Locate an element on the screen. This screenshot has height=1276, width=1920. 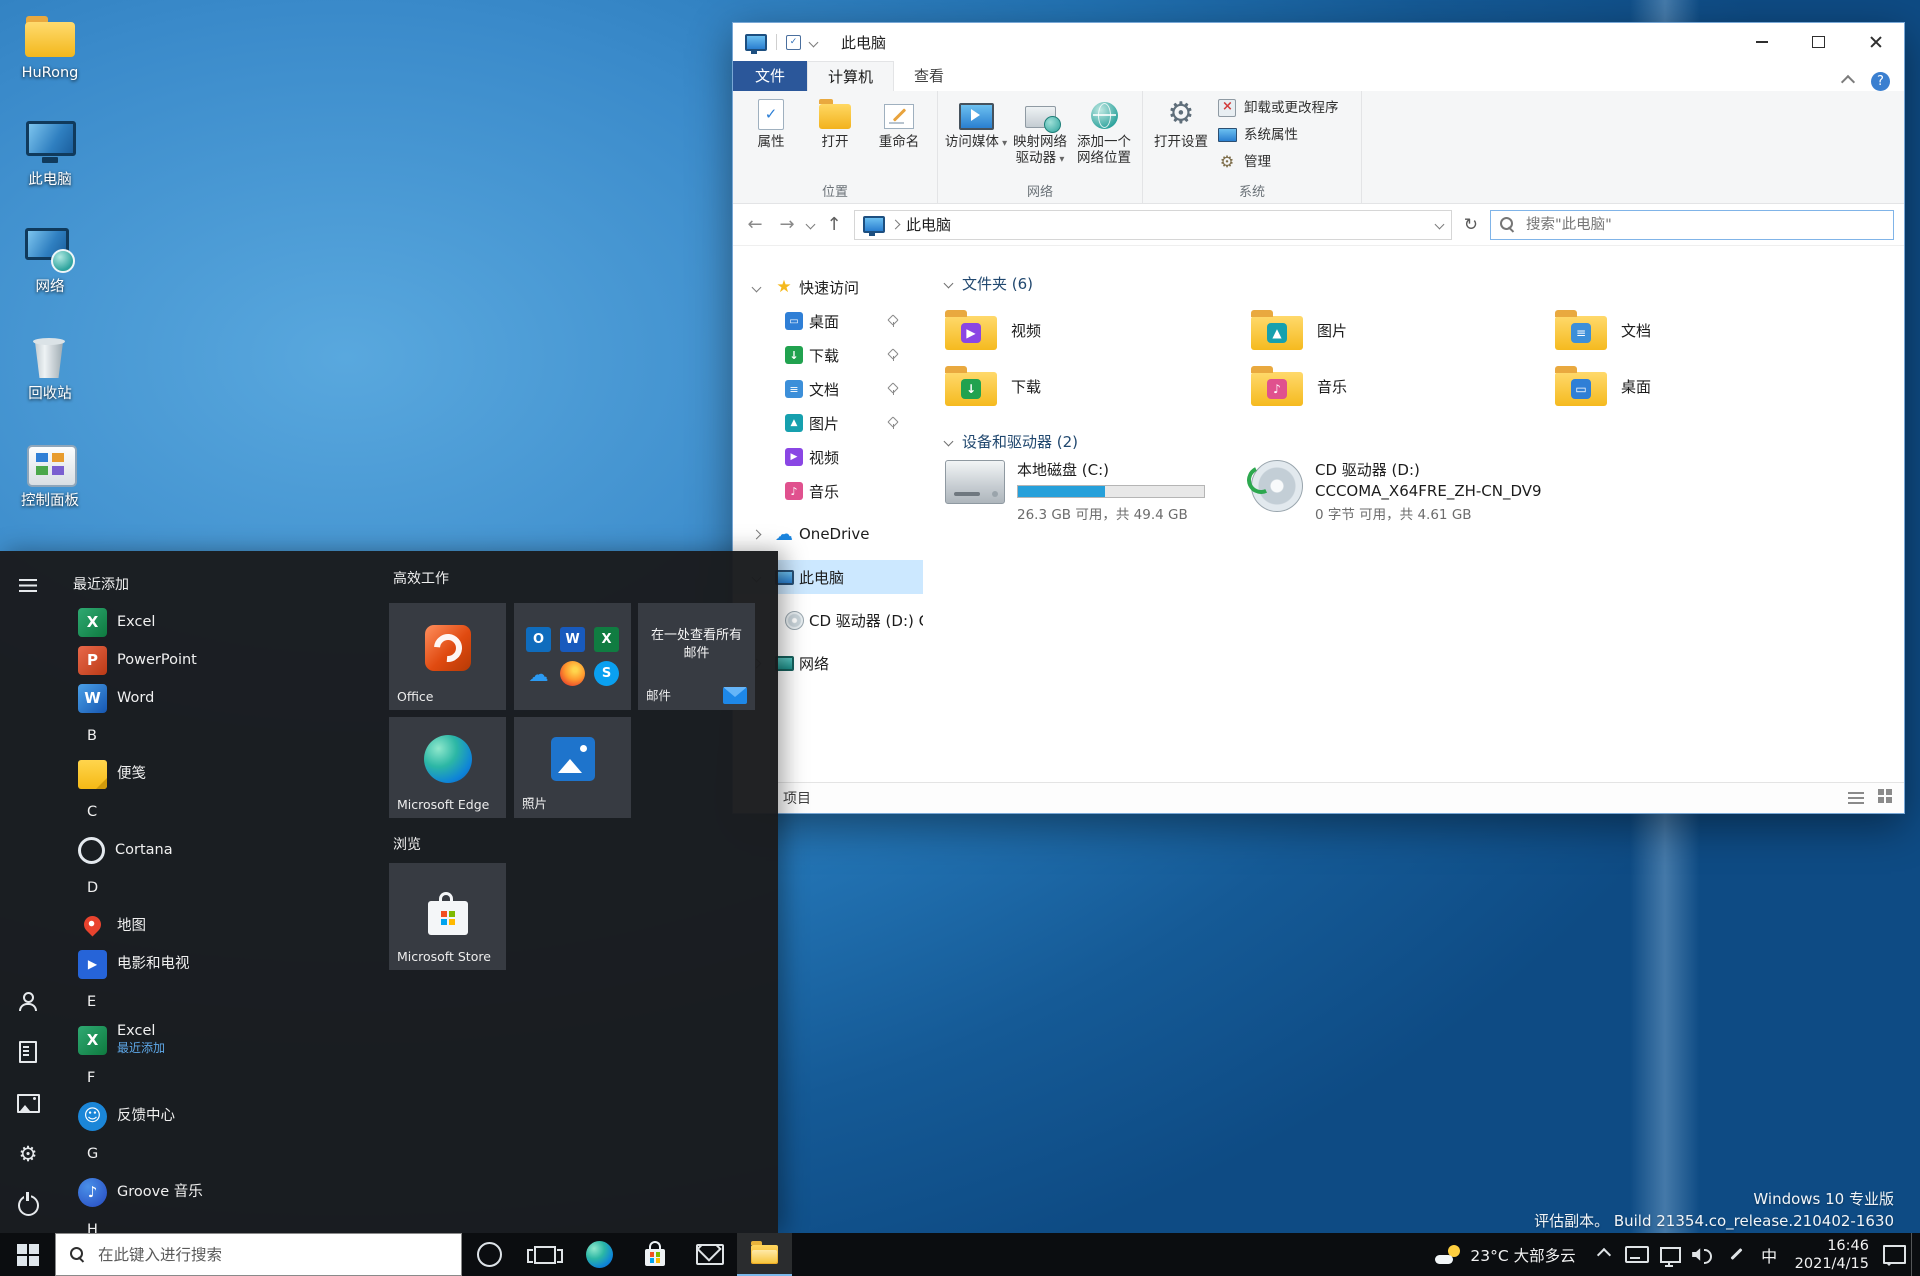
qat-customize-icon is located at coordinates (813, 42).